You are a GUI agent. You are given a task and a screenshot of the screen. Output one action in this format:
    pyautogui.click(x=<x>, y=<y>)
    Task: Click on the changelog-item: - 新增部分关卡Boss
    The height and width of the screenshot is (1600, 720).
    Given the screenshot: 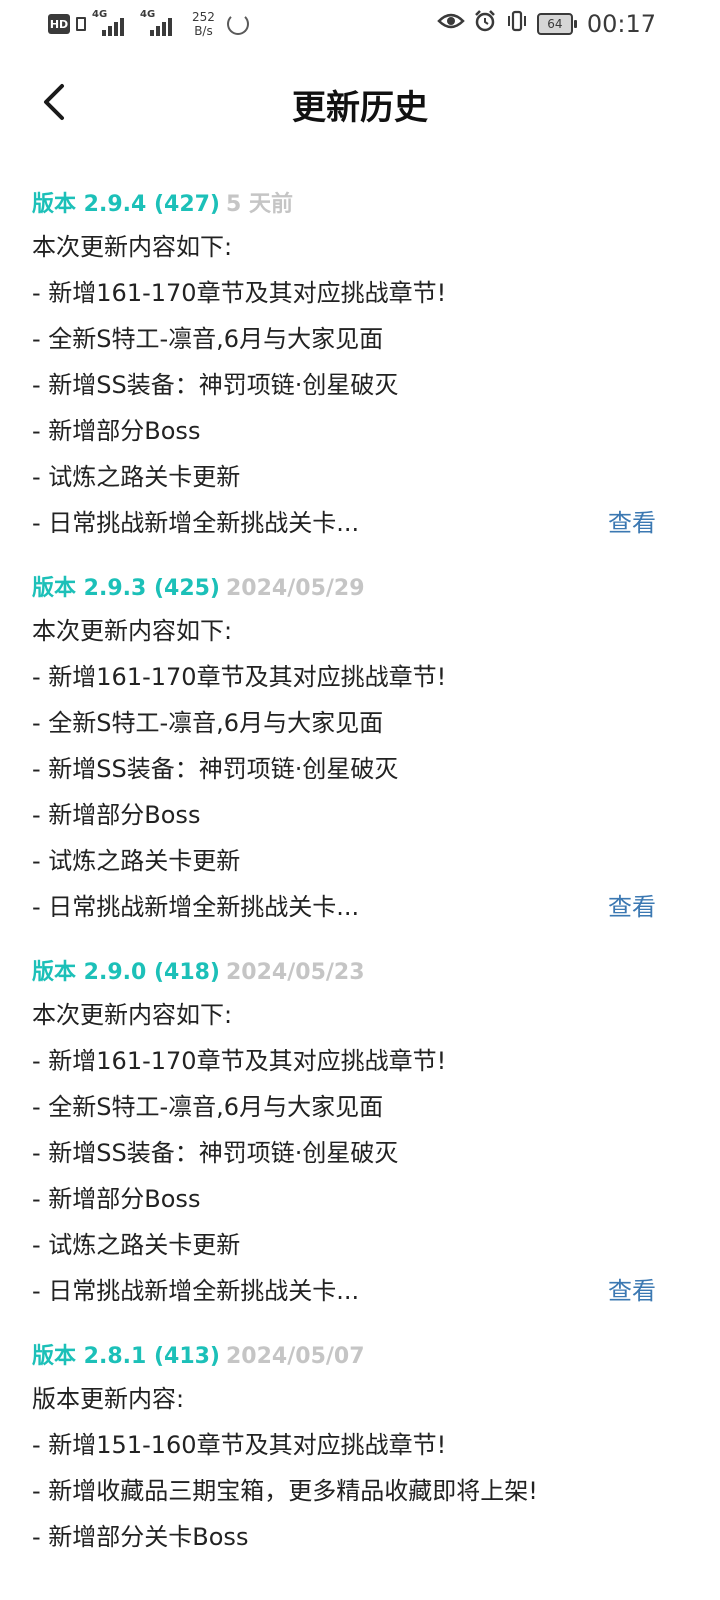 What is the action you would take?
    pyautogui.click(x=140, y=1537)
    